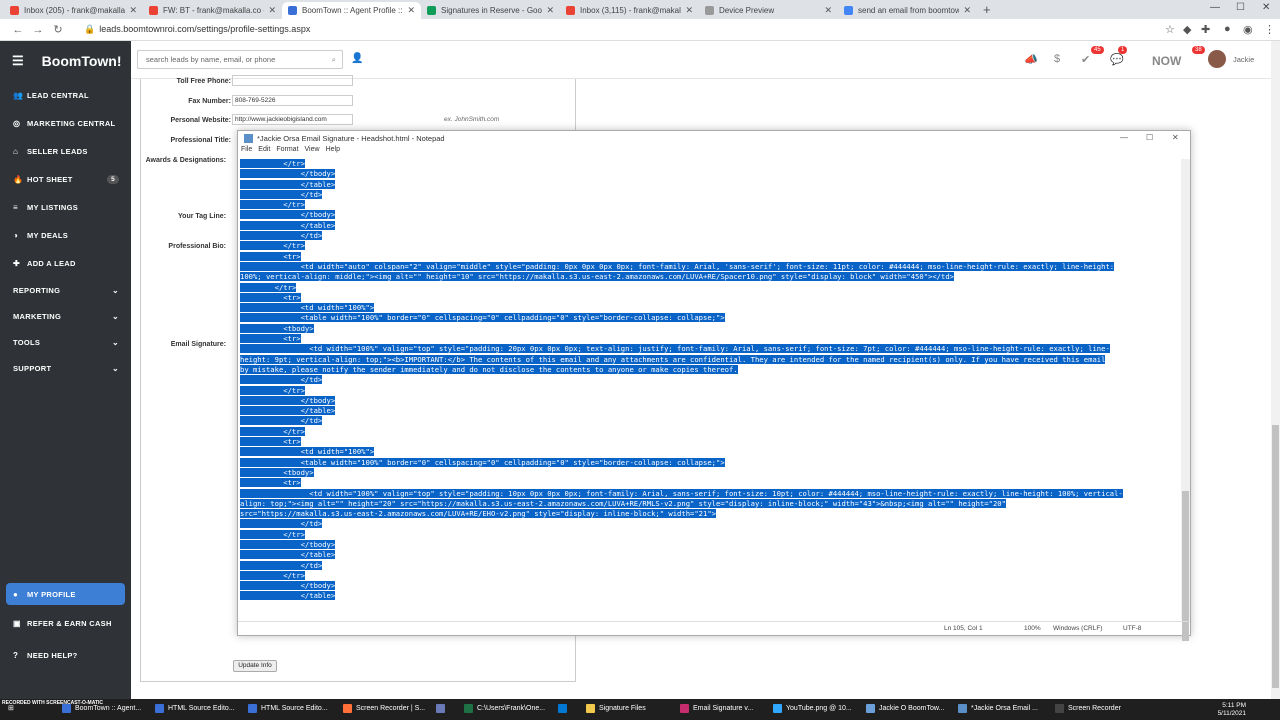 This screenshot has height=720, width=1280. Describe the element at coordinates (987, 9) in the screenshot. I see `new-tab-icon: +` at that location.